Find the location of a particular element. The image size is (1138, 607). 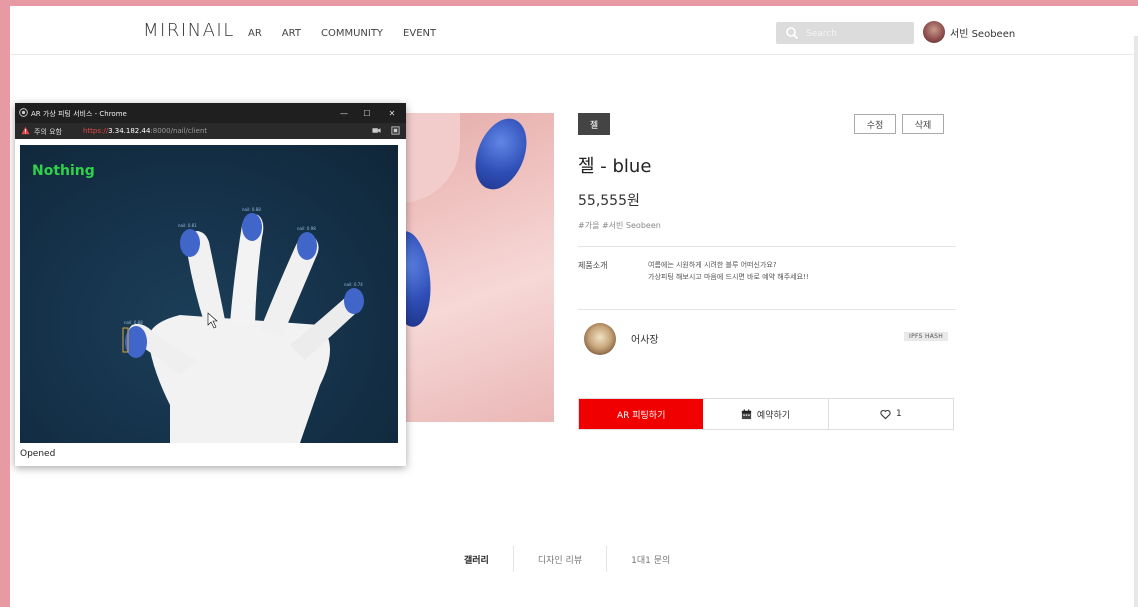

reserve-label: 예약하기 is located at coordinates (773, 415).